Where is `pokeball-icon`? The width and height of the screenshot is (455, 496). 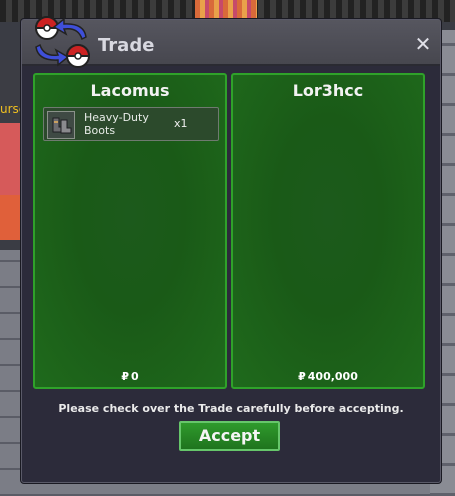 pokeball-icon is located at coordinates (78, 56).